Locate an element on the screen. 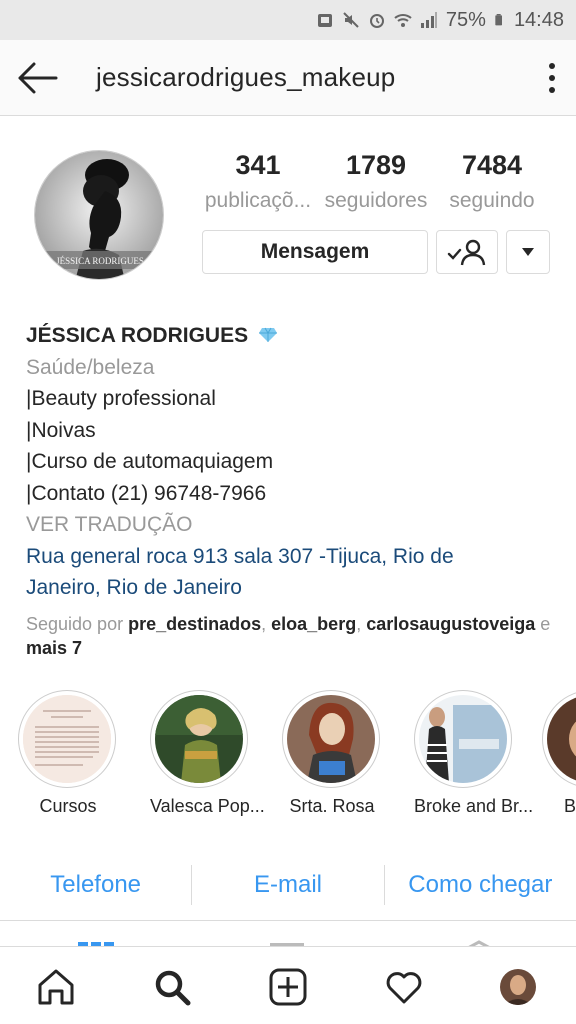 The height and width of the screenshot is (1024, 576). contact-actions: Telefone E-mail Como chegar is located at coordinates (288, 885).